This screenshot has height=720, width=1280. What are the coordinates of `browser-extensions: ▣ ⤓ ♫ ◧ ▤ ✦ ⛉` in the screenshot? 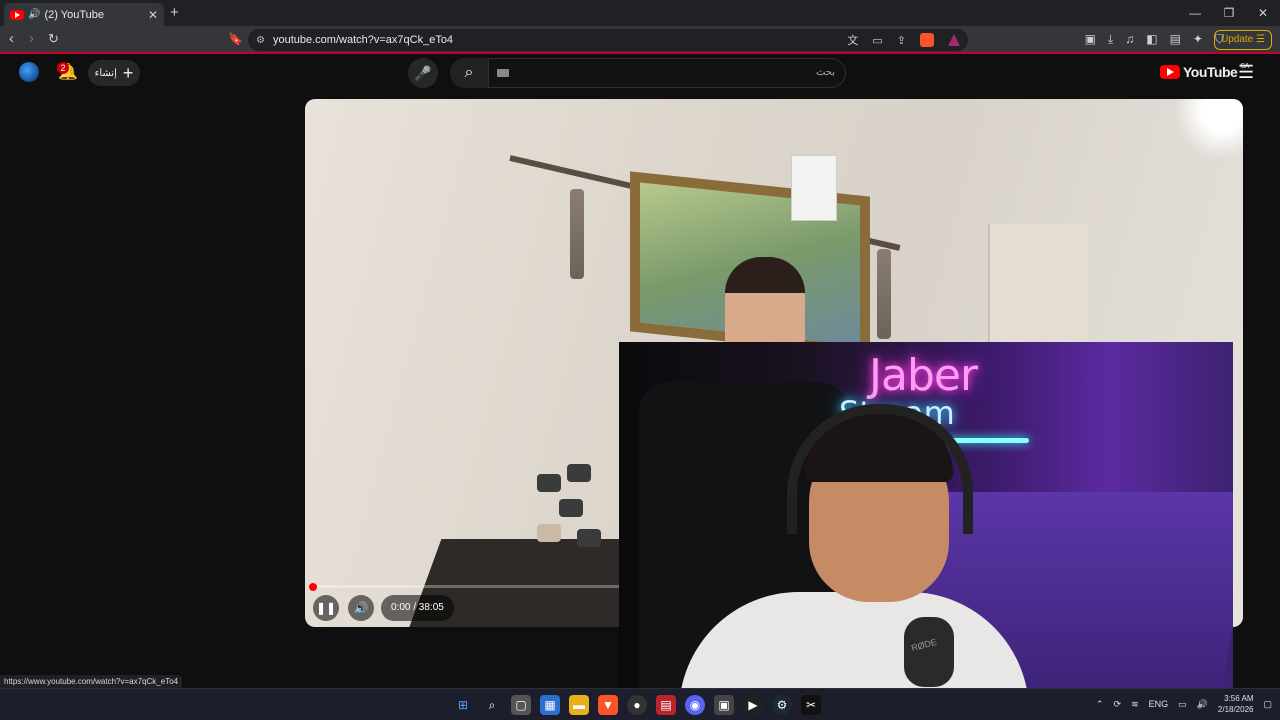 It's located at (1154, 39).